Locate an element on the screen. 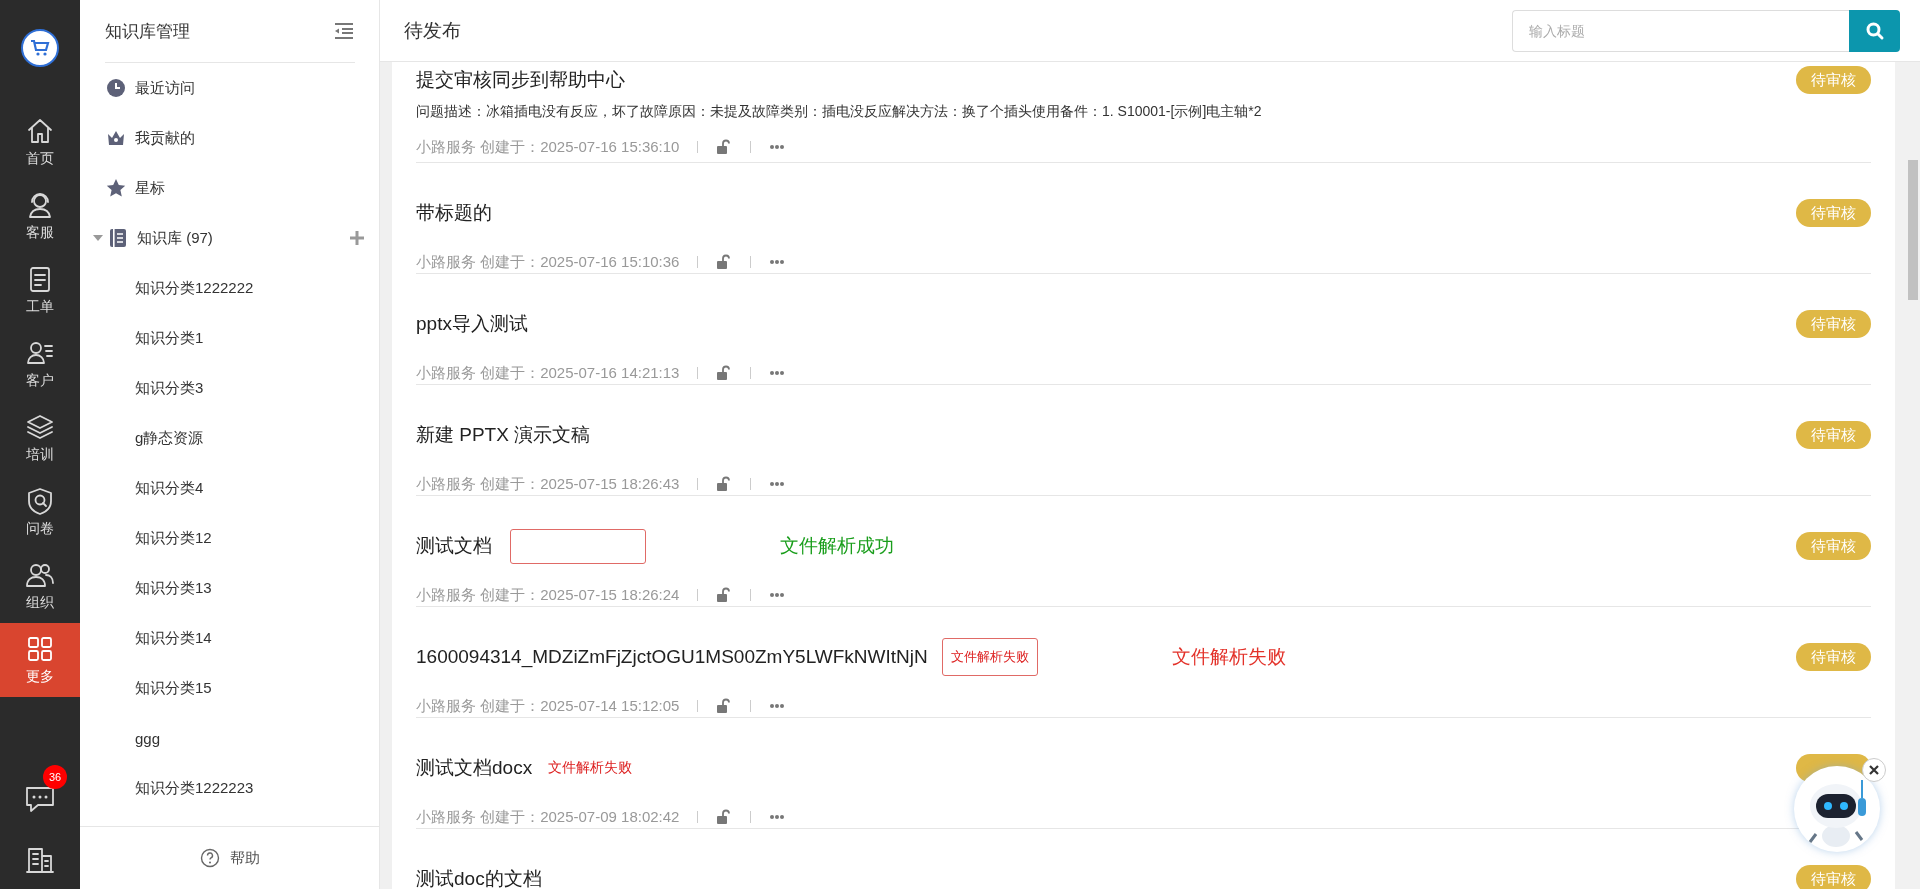  chat-button: 36 is located at coordinates (46, 790).